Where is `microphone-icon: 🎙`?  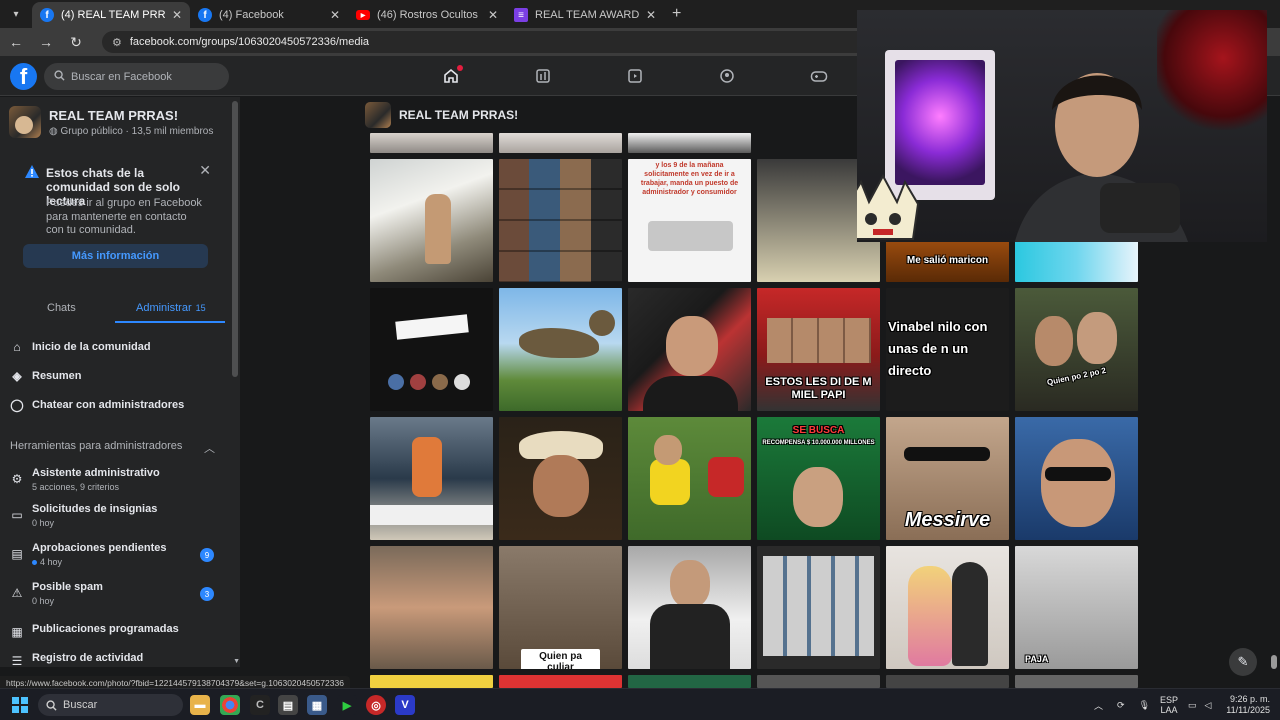
microphone-icon: 🎙 is located at coordinates (1144, 705).